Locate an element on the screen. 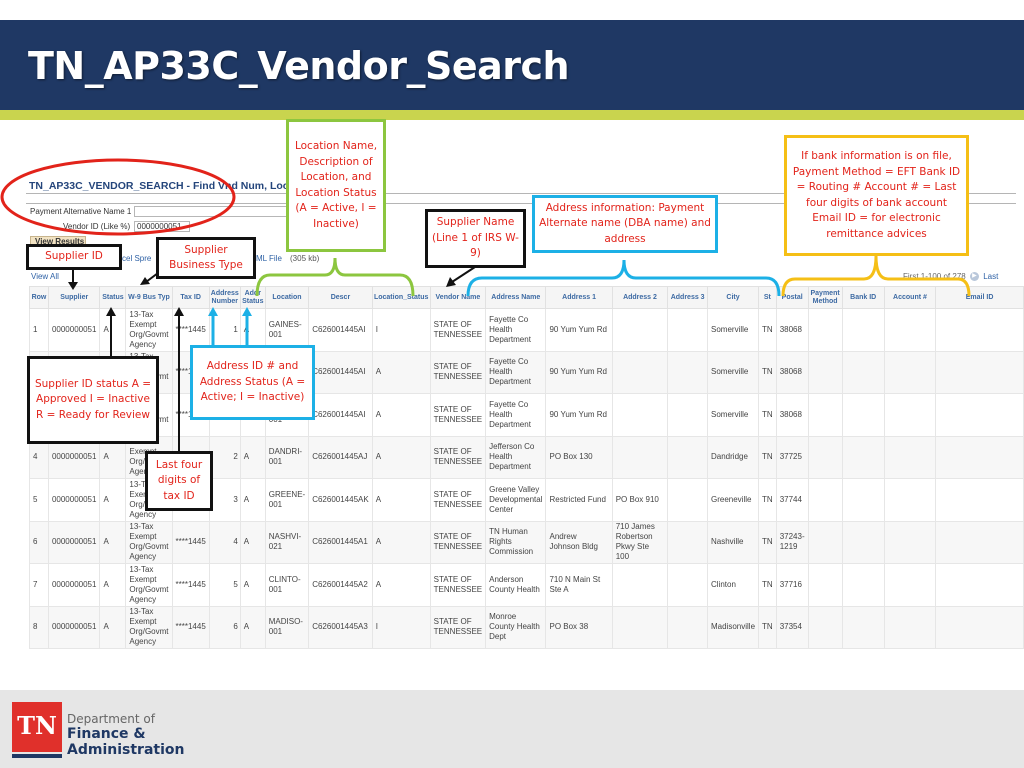 The width and height of the screenshot is (1024, 768). column-header: St is located at coordinates (767, 297).